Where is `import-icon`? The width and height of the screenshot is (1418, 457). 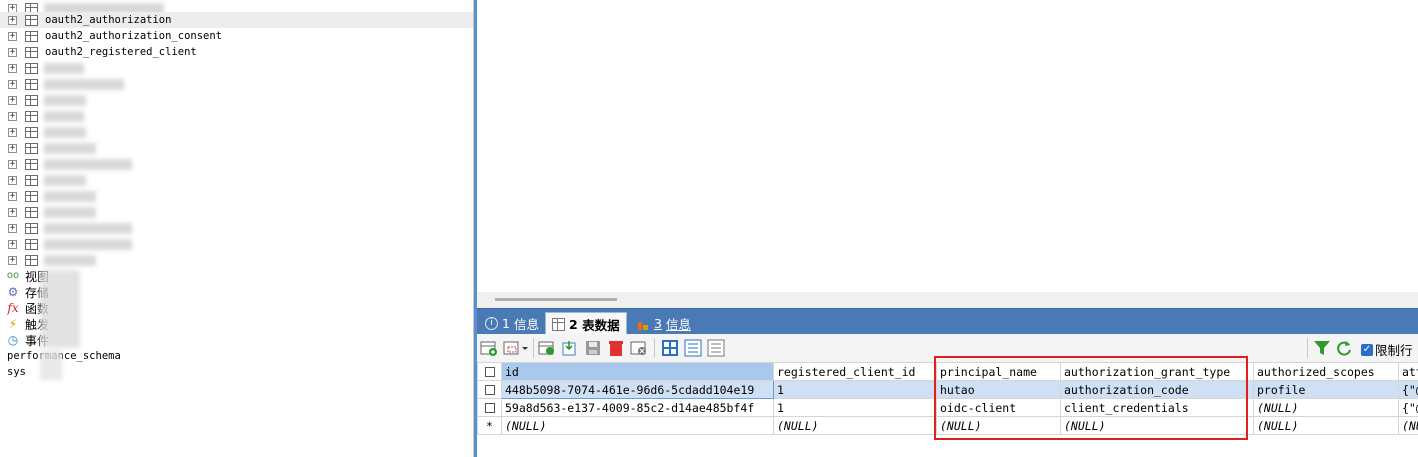 import-icon is located at coordinates (570, 348).